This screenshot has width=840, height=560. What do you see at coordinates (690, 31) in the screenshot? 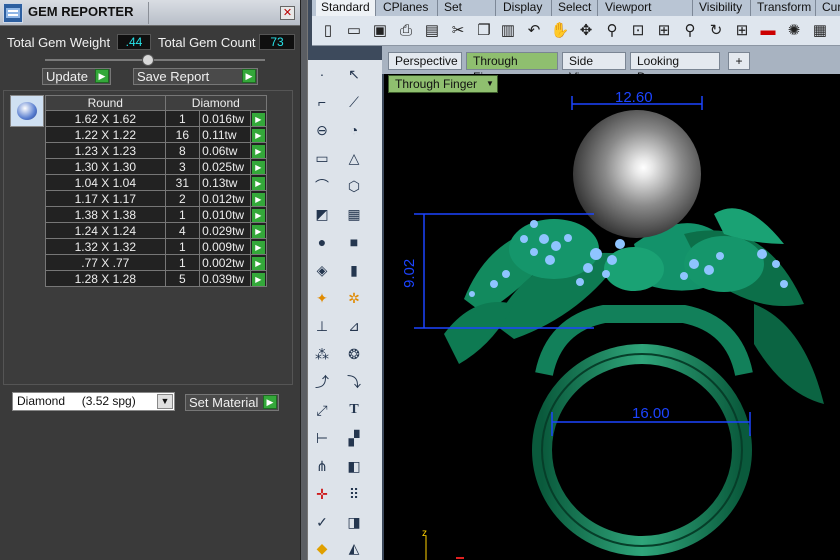
I see `zoom-selected-icon: ⚲` at bounding box center [690, 31].